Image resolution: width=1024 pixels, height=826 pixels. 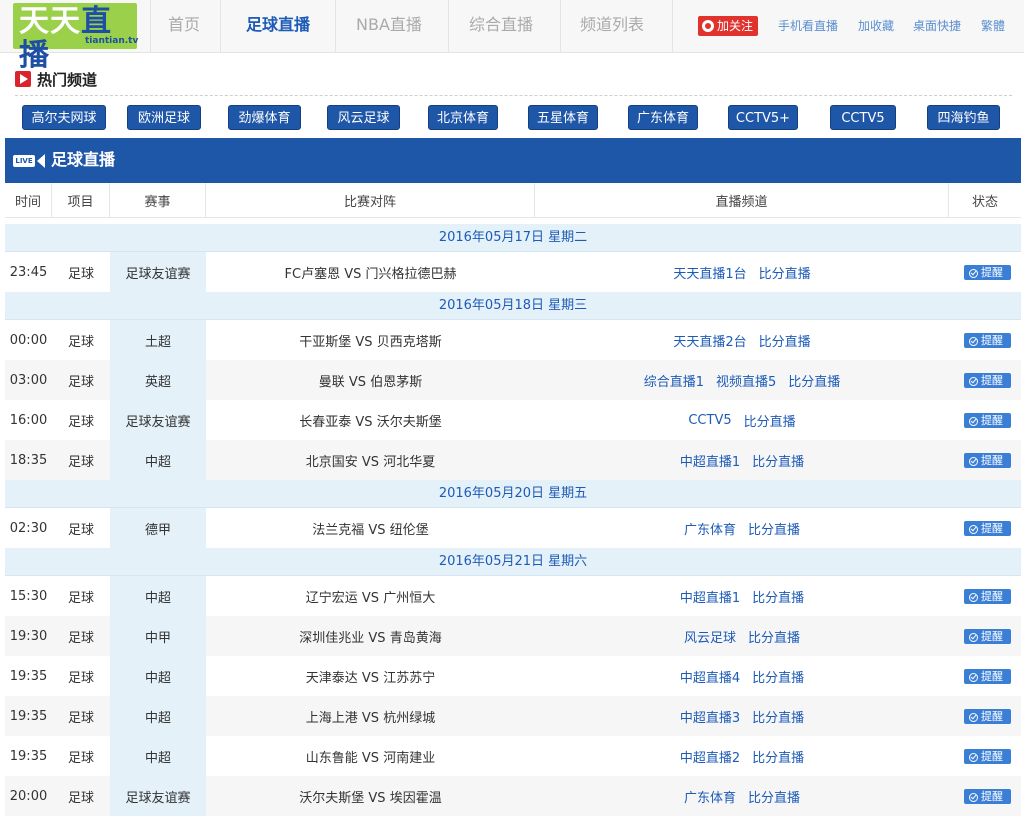 I want to click on match-channels: 中超直播3 比分直播, so click(x=742, y=716).